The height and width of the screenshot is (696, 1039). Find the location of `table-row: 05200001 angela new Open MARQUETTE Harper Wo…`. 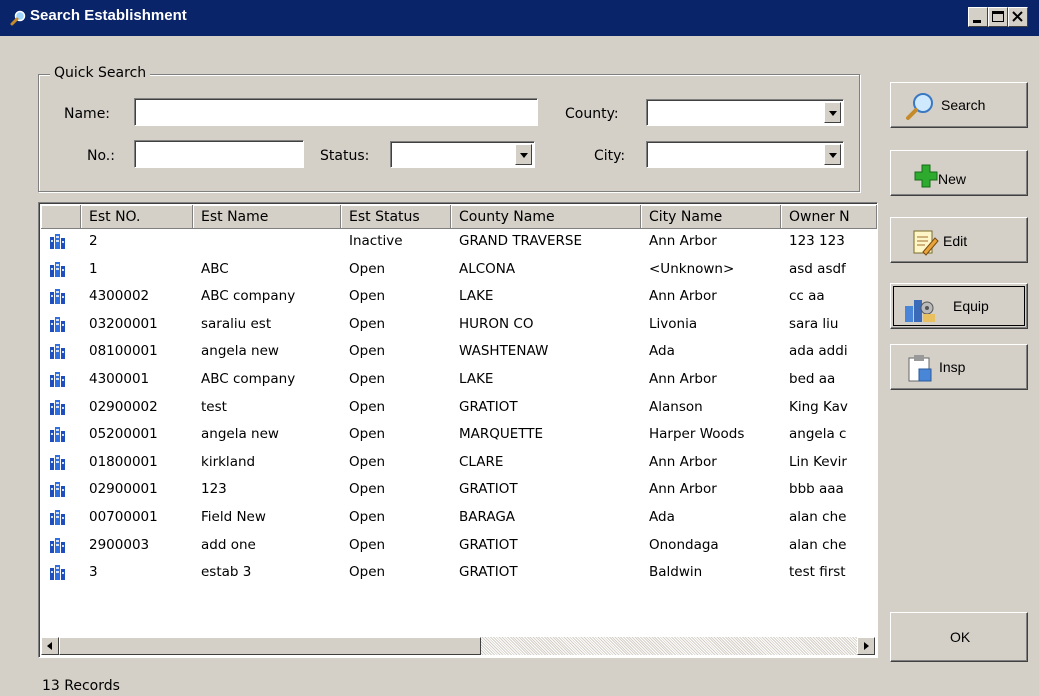

table-row: 05200001 angela new Open MARQUETTE Harper Wo… is located at coordinates (458, 435).